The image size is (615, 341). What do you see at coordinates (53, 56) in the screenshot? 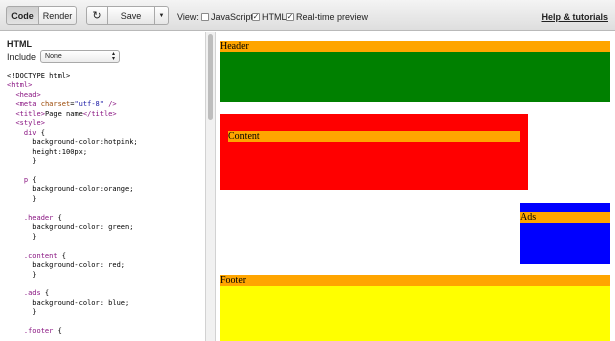
I see `include-selected-value: None` at bounding box center [53, 56].